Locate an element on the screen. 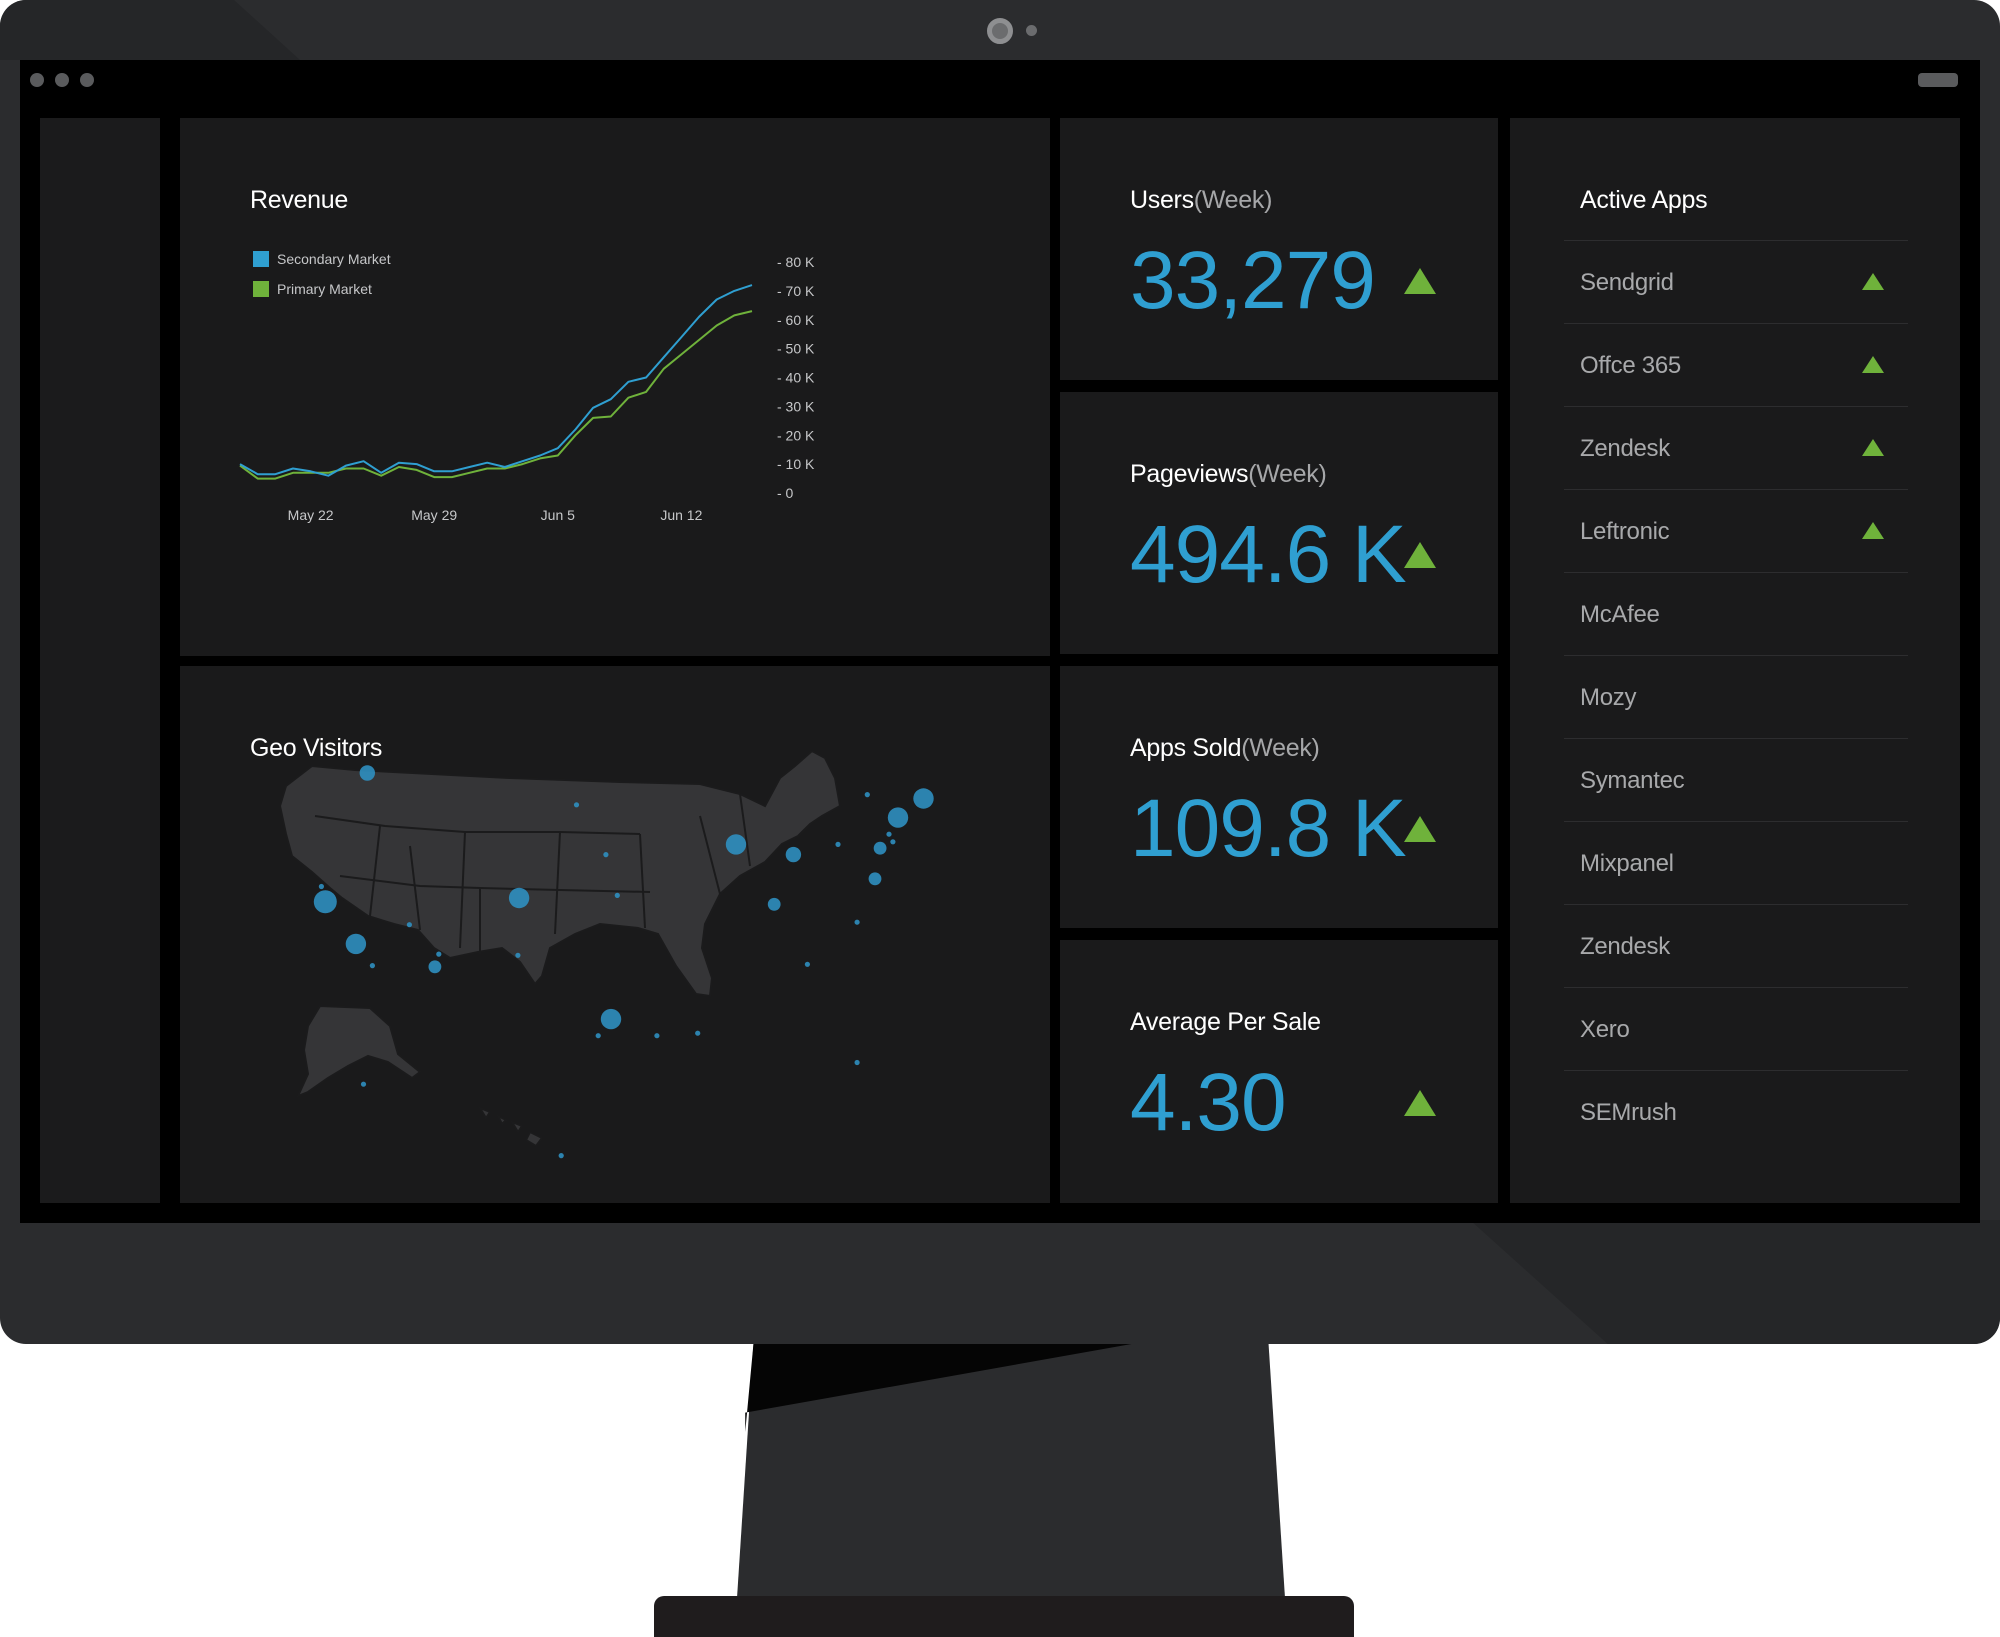  kpi-average-sale-panel: Average Per Sale 4.30 is located at coordinates (1279, 1071).